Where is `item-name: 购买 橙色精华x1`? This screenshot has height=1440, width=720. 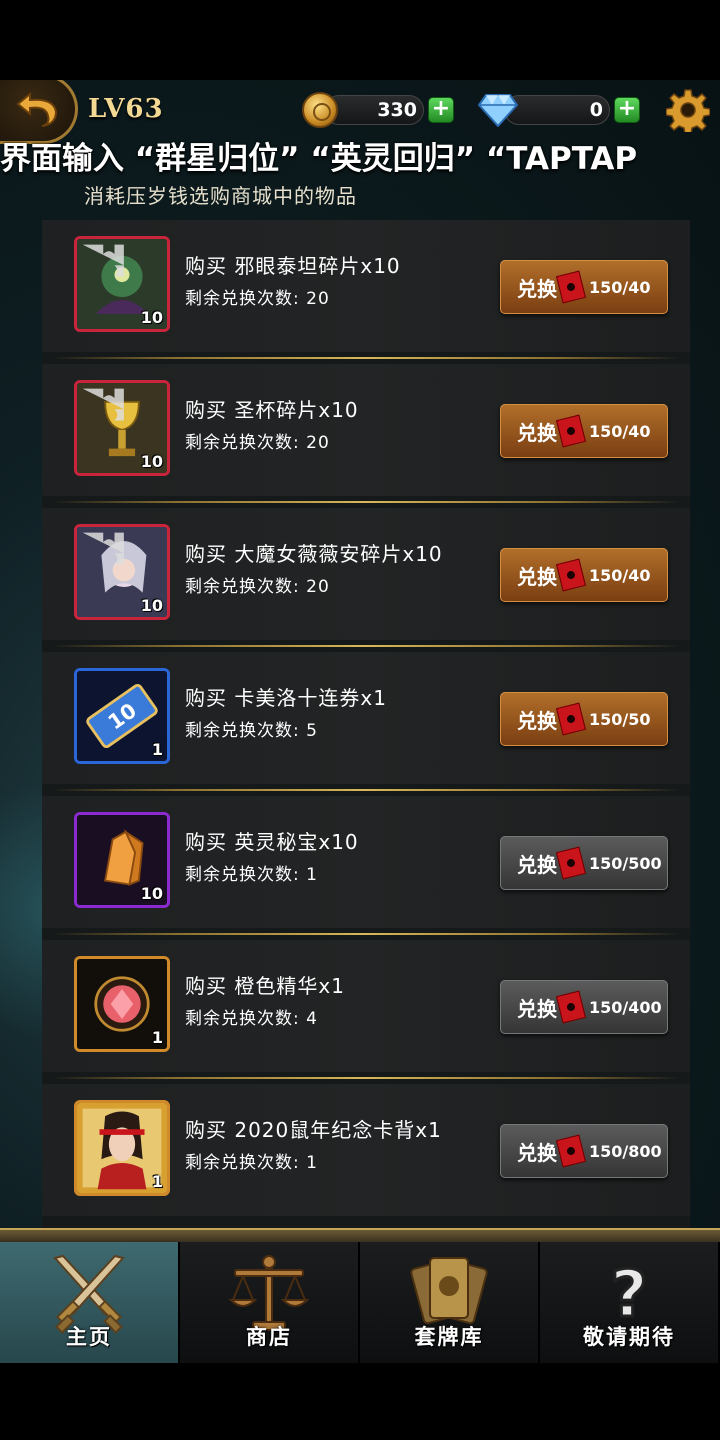
item-name: 购买 橙色精华x1 is located at coordinates (265, 986).